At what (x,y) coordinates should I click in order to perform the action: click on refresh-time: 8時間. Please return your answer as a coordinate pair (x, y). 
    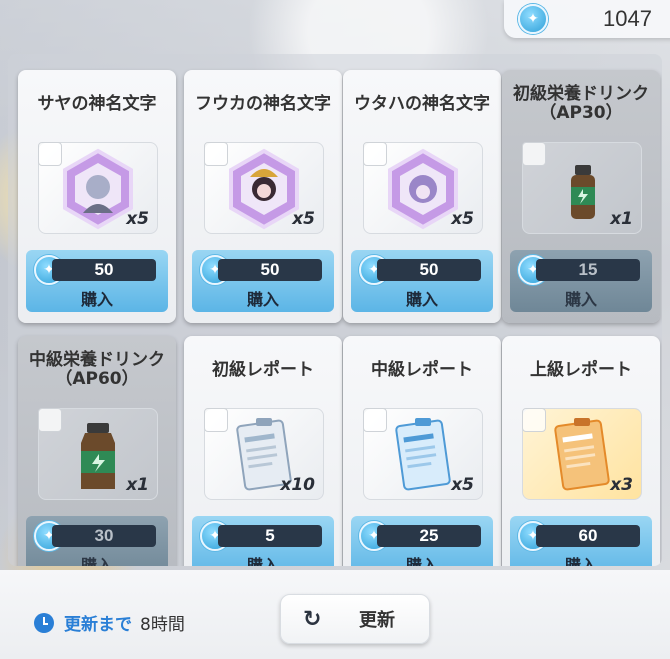
    Looking at the image, I should click on (162, 625).